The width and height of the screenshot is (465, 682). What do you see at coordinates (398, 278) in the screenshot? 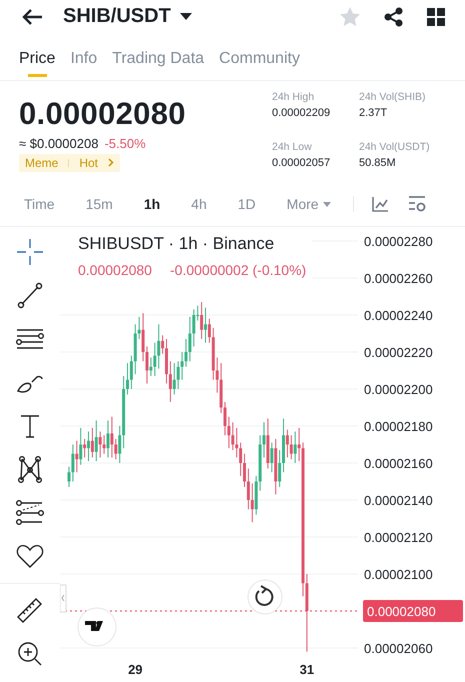
I see `price-axis-label: 0.00002260` at bounding box center [398, 278].